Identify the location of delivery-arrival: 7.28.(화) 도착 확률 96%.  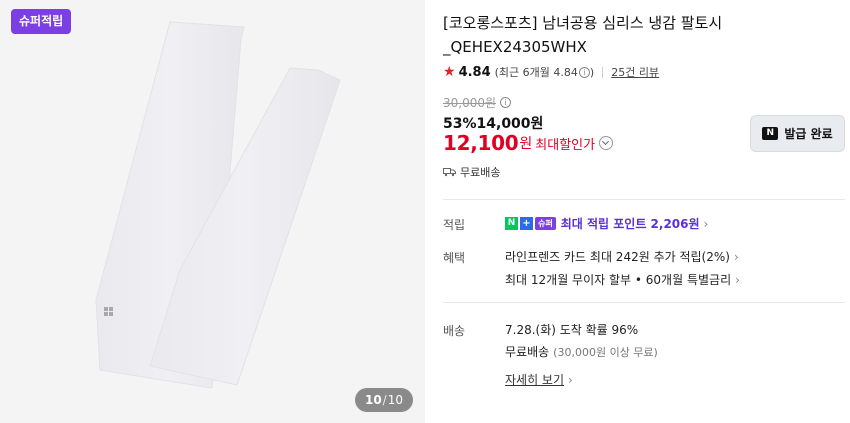
(571, 329).